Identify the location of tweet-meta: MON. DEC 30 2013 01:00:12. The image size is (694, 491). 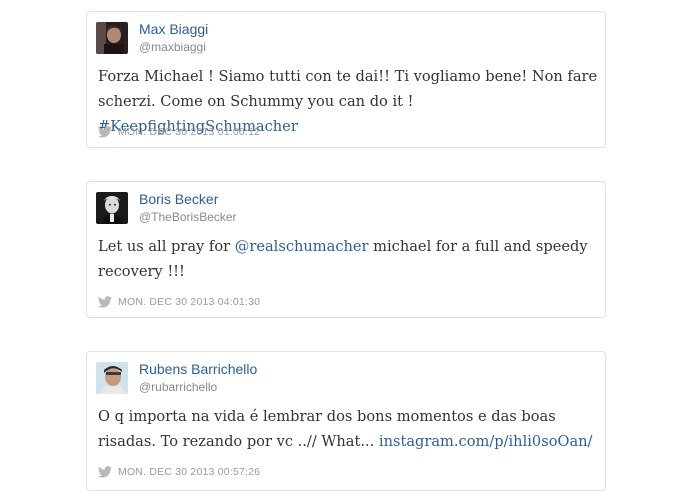
(179, 132).